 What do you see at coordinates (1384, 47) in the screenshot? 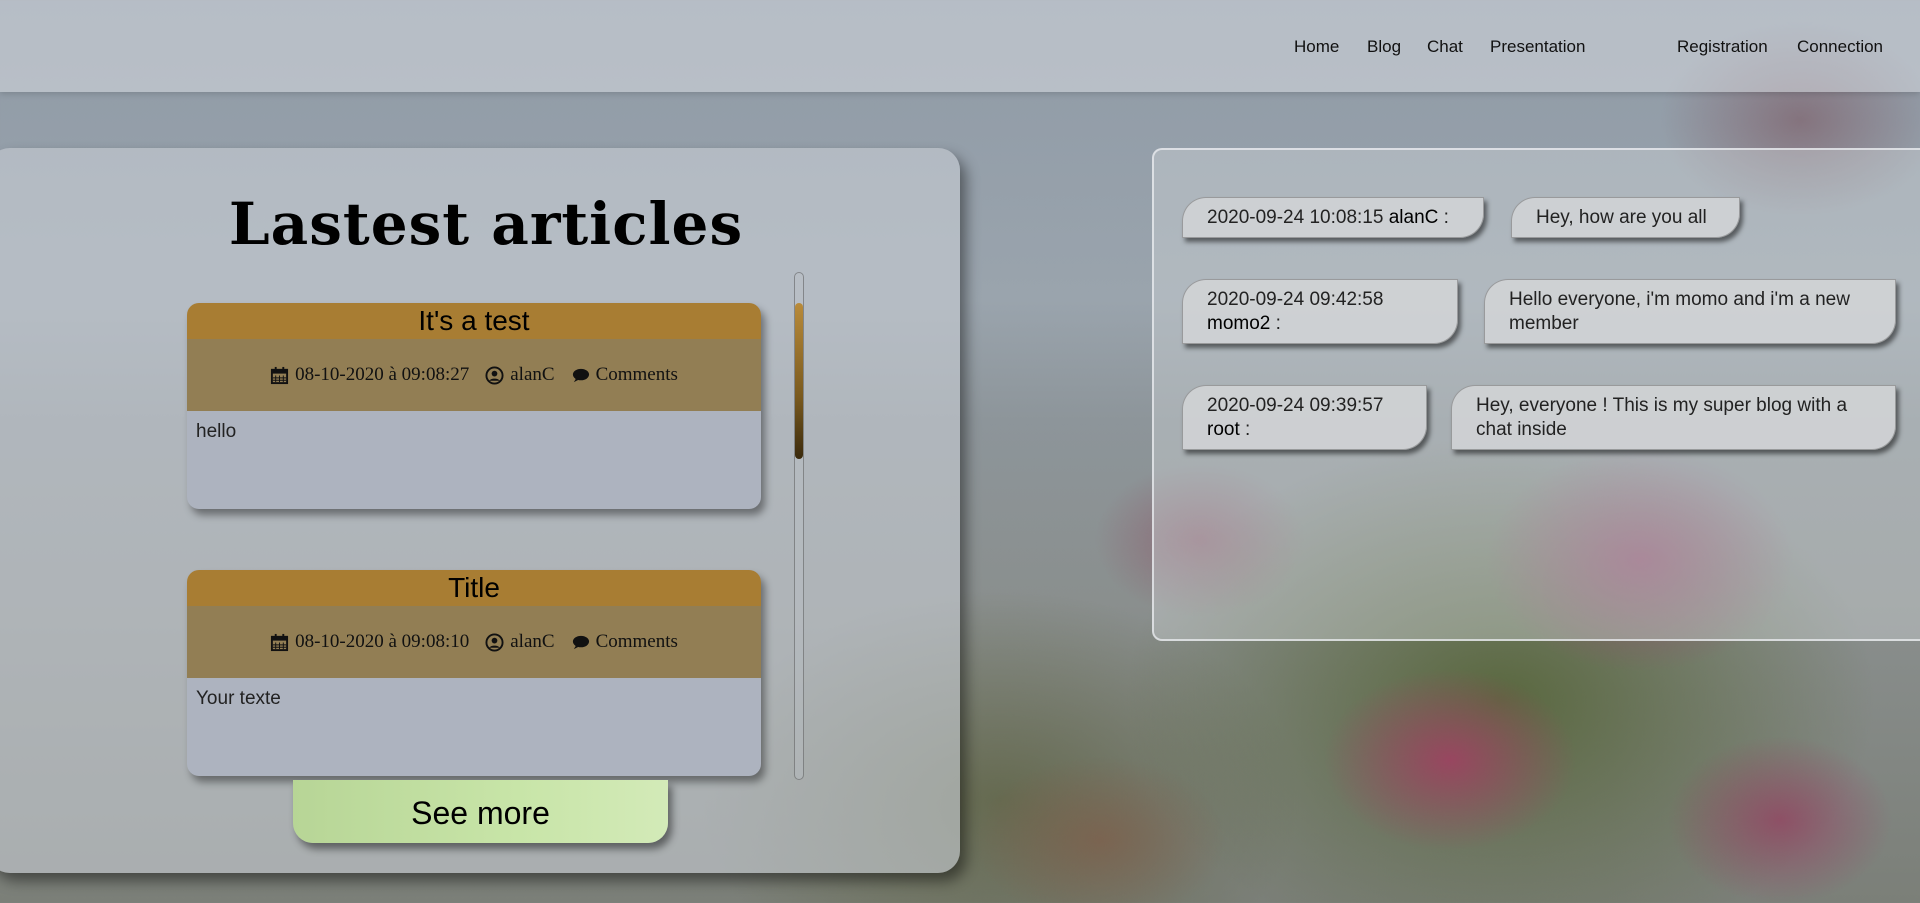
I see `nav-blog-link: Blog` at bounding box center [1384, 47].